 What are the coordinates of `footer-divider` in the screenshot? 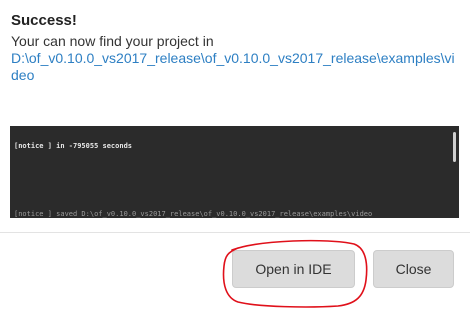 It's located at (235, 232).